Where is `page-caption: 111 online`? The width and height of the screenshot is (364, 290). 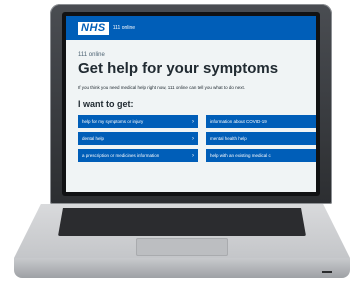
page-caption: 111 online is located at coordinates (91, 55).